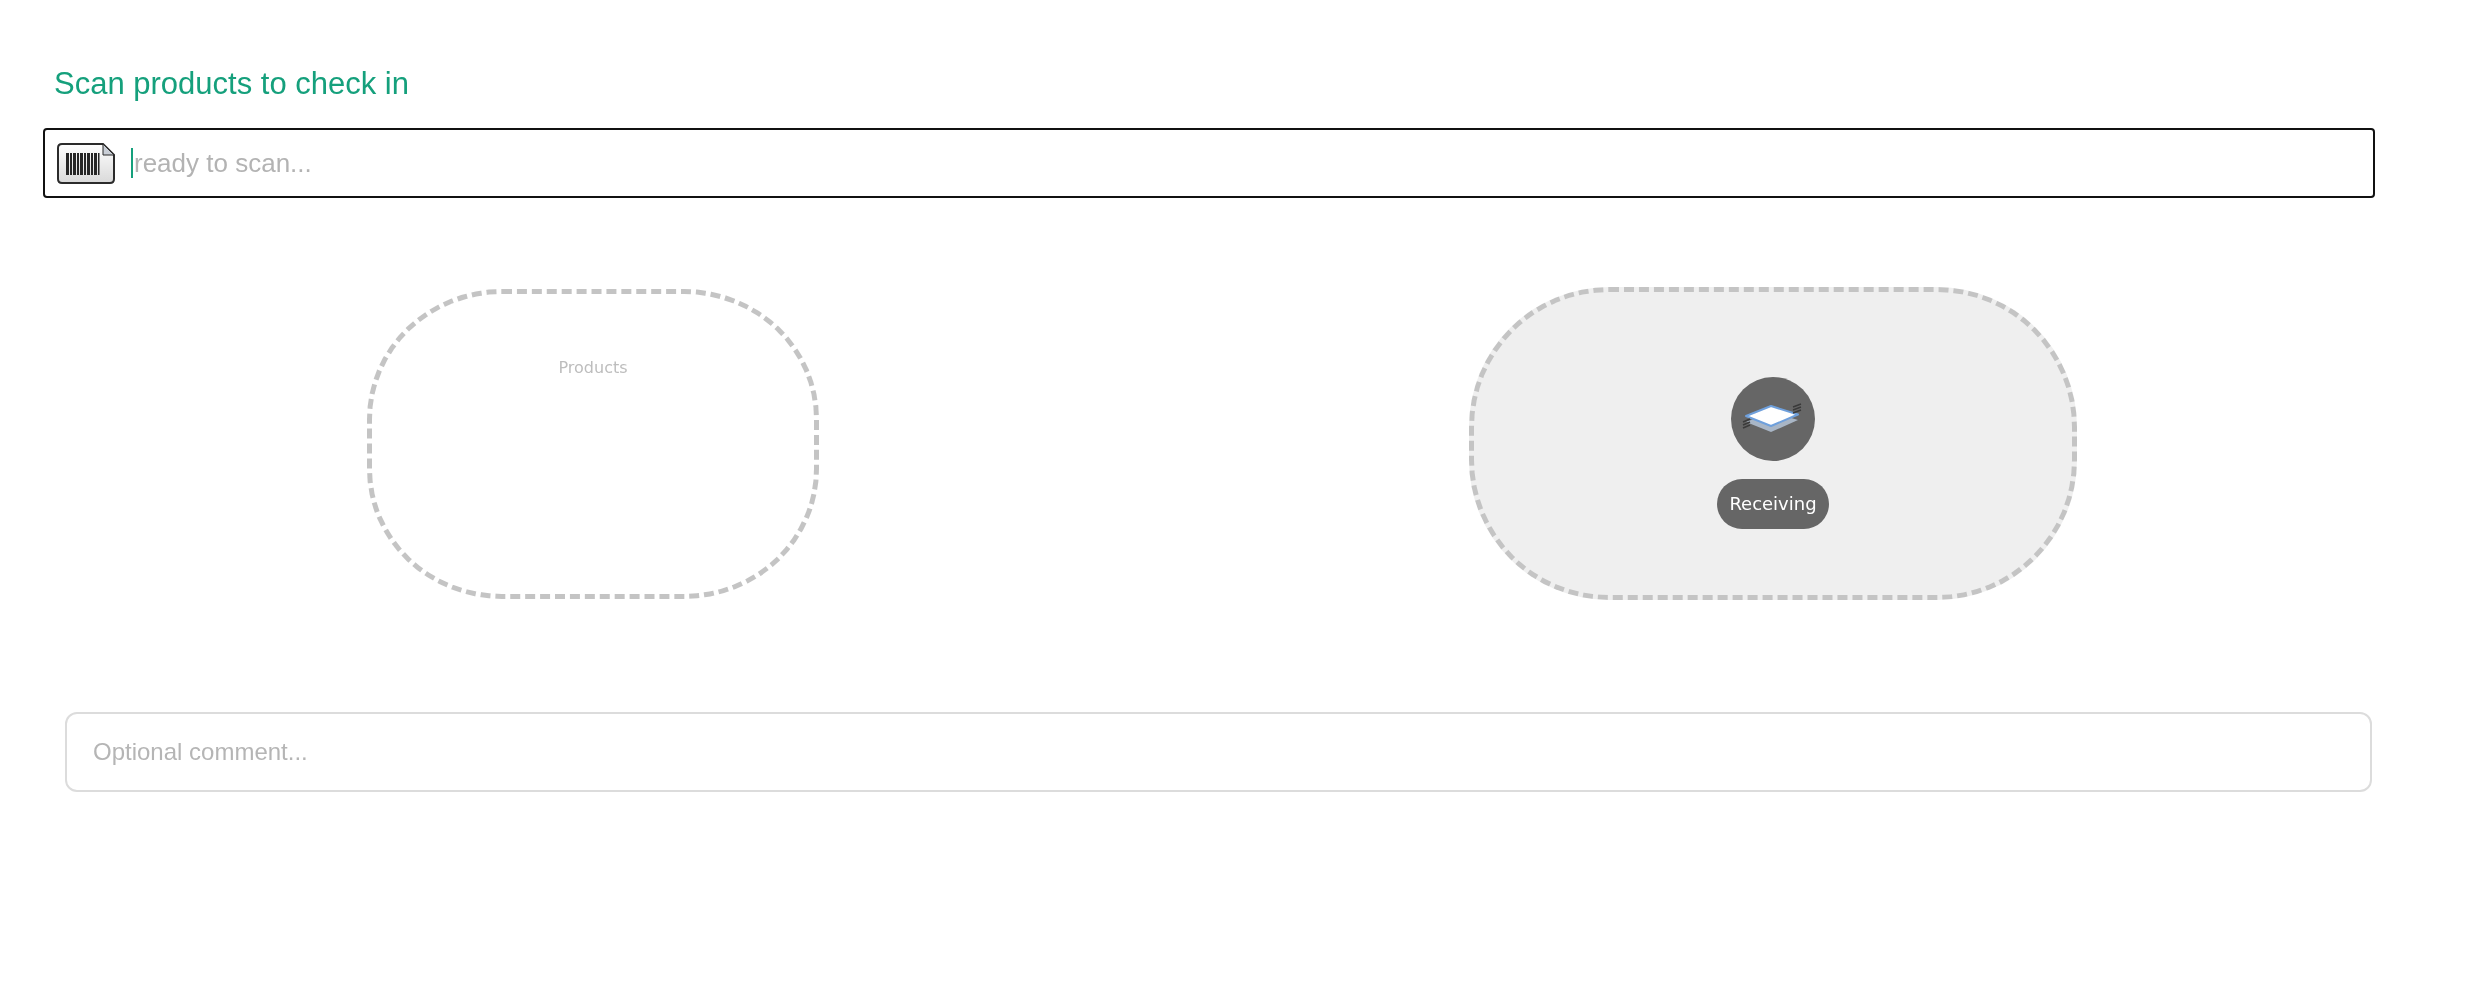 This screenshot has width=2472, height=989. I want to click on page-heading: Scan products to check in, so click(231, 84).